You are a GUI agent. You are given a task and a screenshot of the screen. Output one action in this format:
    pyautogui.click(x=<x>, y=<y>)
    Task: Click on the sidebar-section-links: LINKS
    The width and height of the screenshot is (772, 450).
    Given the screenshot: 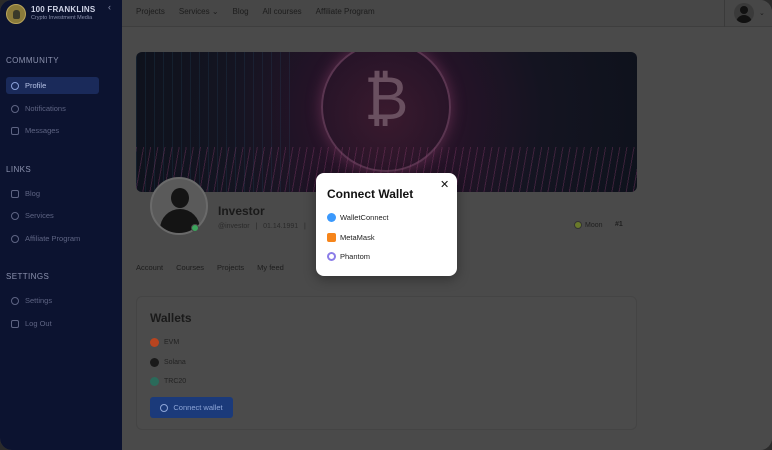 What is the action you would take?
    pyautogui.click(x=19, y=169)
    